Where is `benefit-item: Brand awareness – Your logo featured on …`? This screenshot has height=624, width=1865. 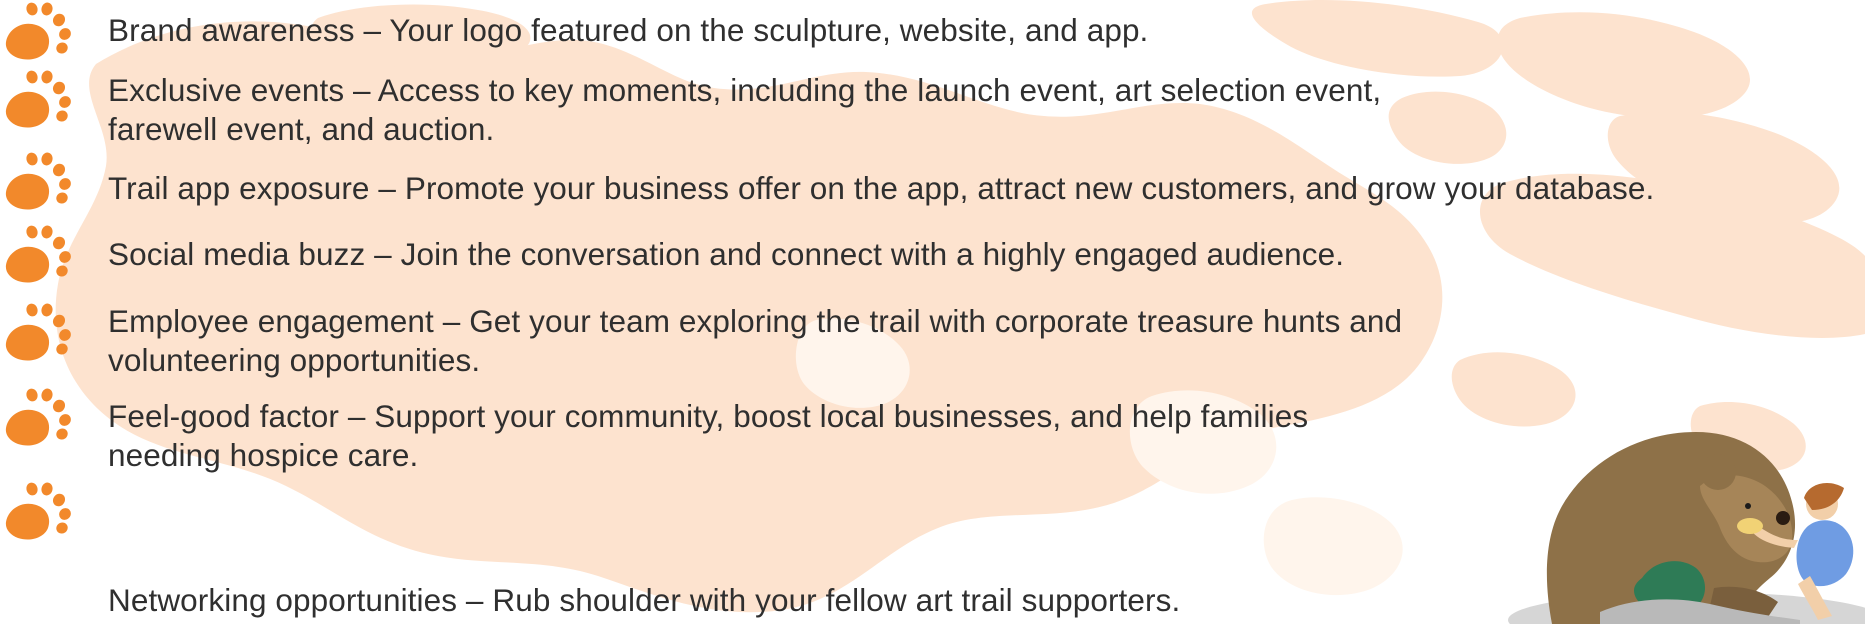
benefit-item: Brand awareness – Your logo featured on … is located at coordinates (932, 31).